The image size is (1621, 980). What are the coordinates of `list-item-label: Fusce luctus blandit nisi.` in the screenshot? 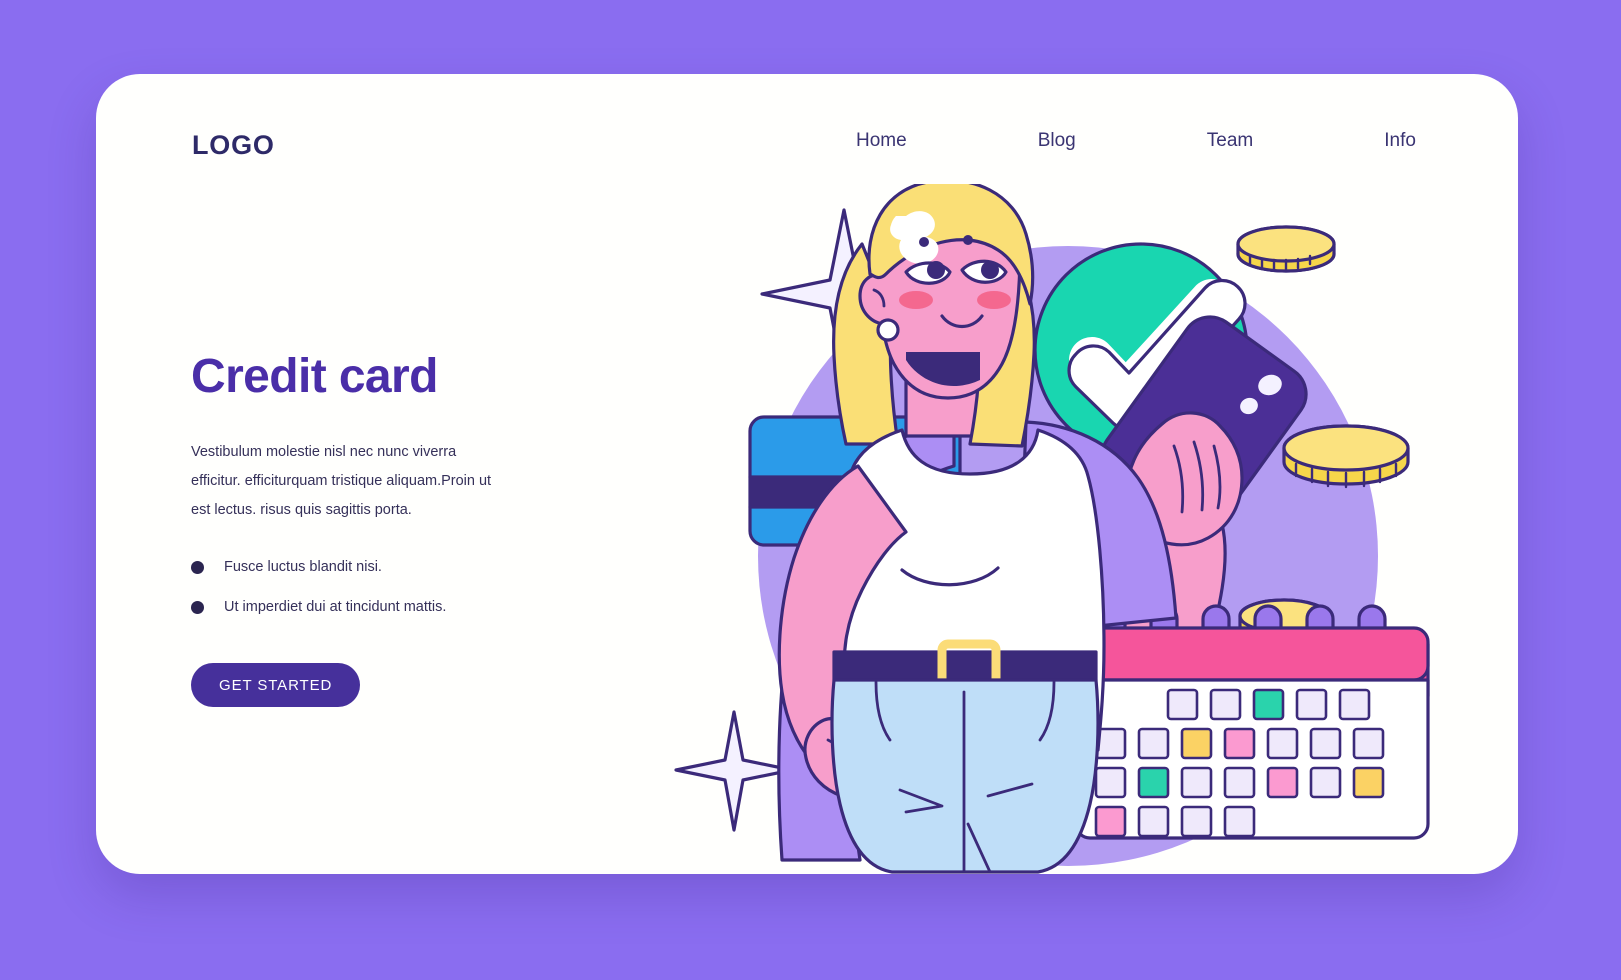 It's located at (303, 567).